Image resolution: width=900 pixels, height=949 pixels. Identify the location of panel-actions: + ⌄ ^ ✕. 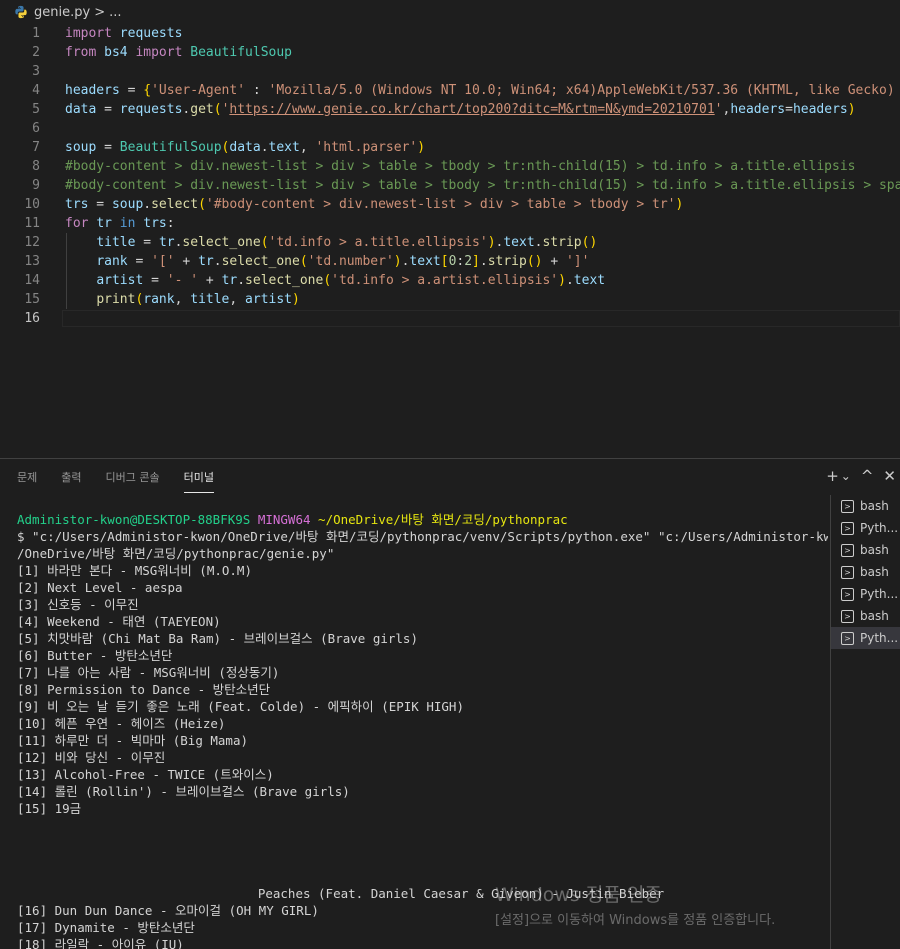
(863, 476).